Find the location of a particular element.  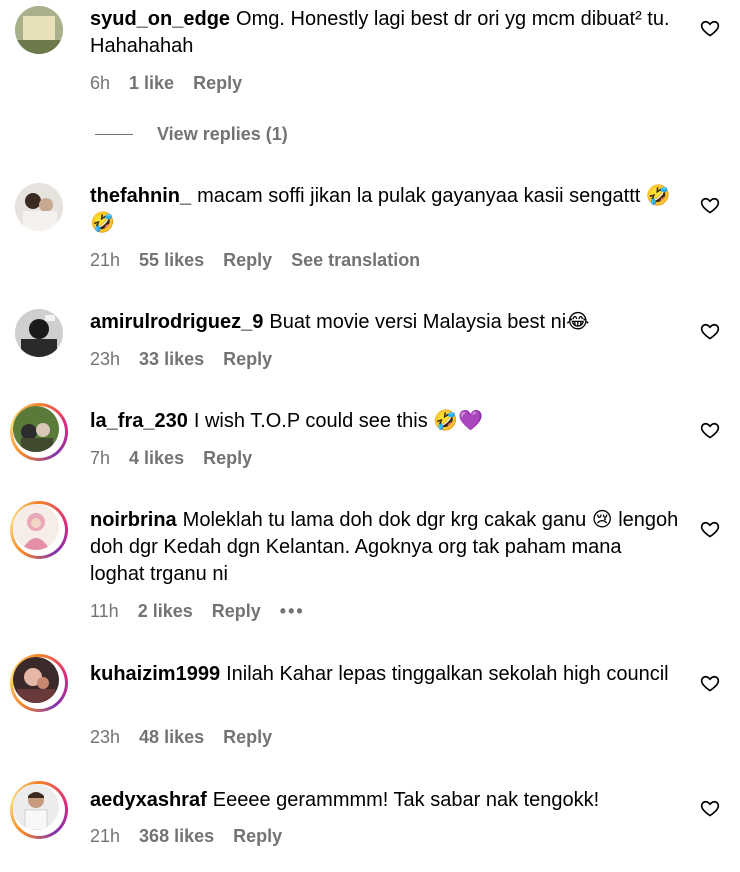

comment-meta: 6h 1 like Reply is located at coordinates (166, 83).